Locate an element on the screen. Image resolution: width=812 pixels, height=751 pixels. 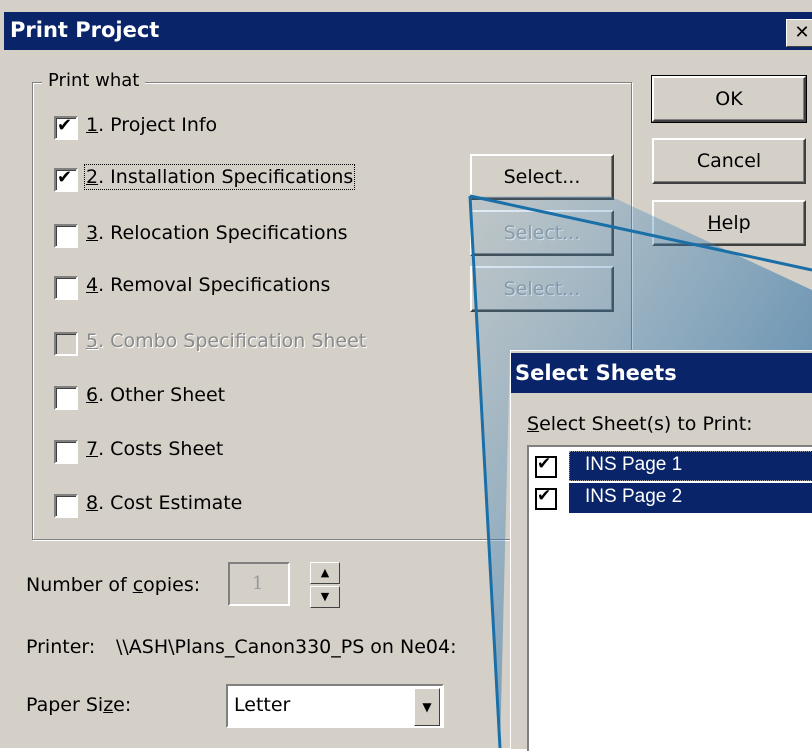
checkbox-costs-sheet is located at coordinates (66, 452).